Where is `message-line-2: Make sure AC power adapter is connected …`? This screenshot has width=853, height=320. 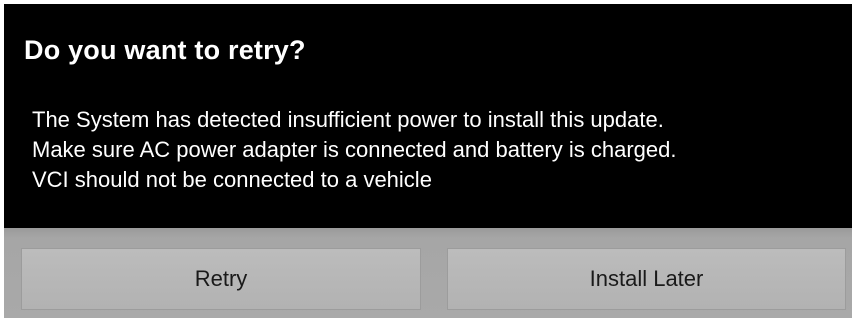
message-line-2: Make sure AC power adapter is connected … is located at coordinates (354, 149).